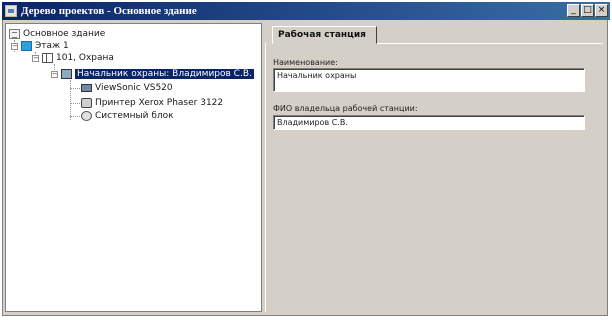  What do you see at coordinates (109, 11) in the screenshot?
I see `window-title: Дерево проектов - Основное здание` at bounding box center [109, 11].